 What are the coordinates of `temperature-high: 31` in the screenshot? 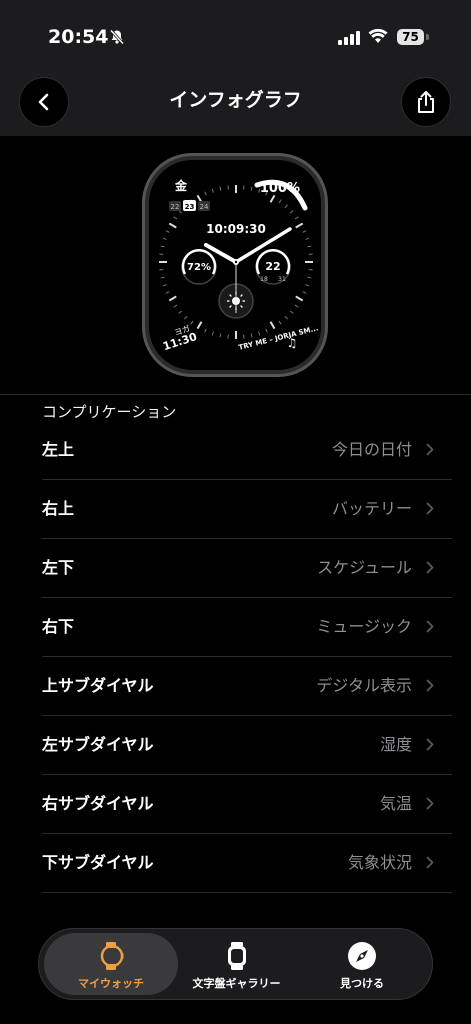 It's located at (282, 279).